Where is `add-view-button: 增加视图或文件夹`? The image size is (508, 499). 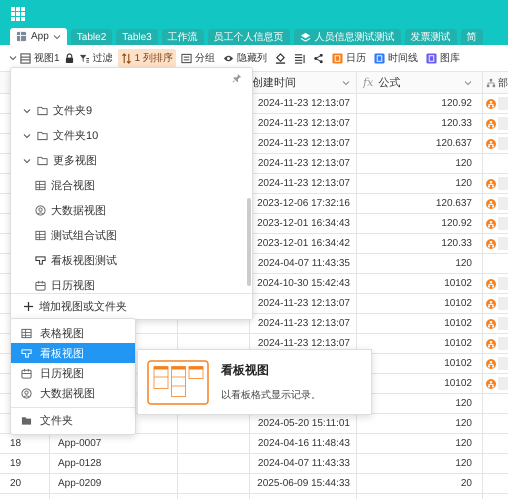
add-view-button: 增加视图或文件夹 is located at coordinates (131, 306).